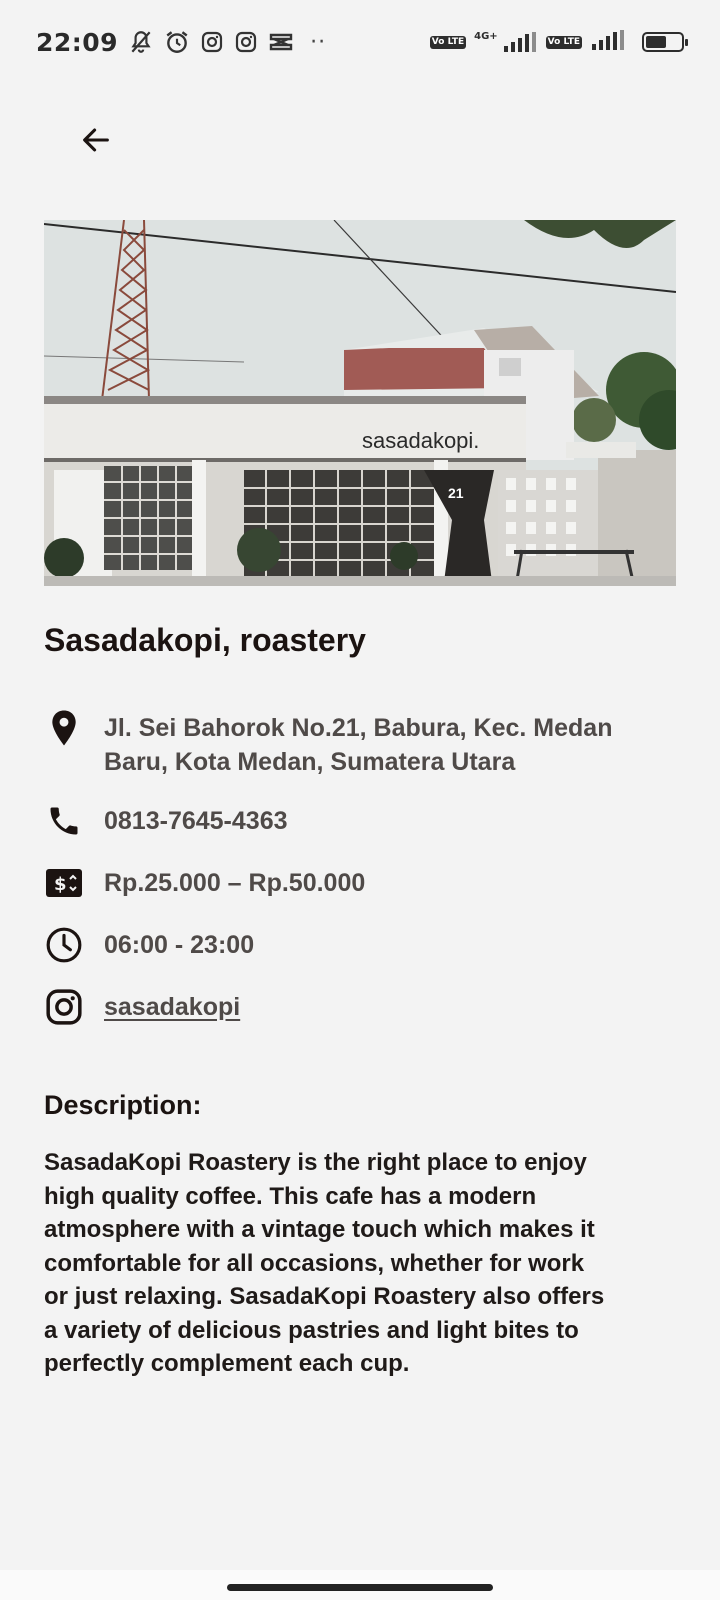  What do you see at coordinates (227, 42) in the screenshot?
I see `status-notification-icons: ··` at bounding box center [227, 42].